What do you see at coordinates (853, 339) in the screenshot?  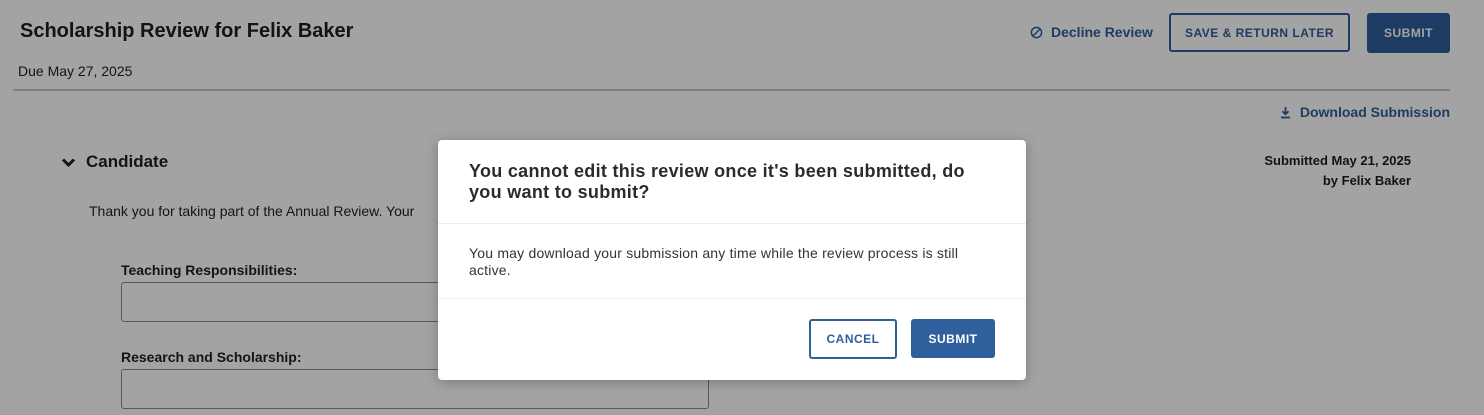 I see `cancel-button: CANCEL` at bounding box center [853, 339].